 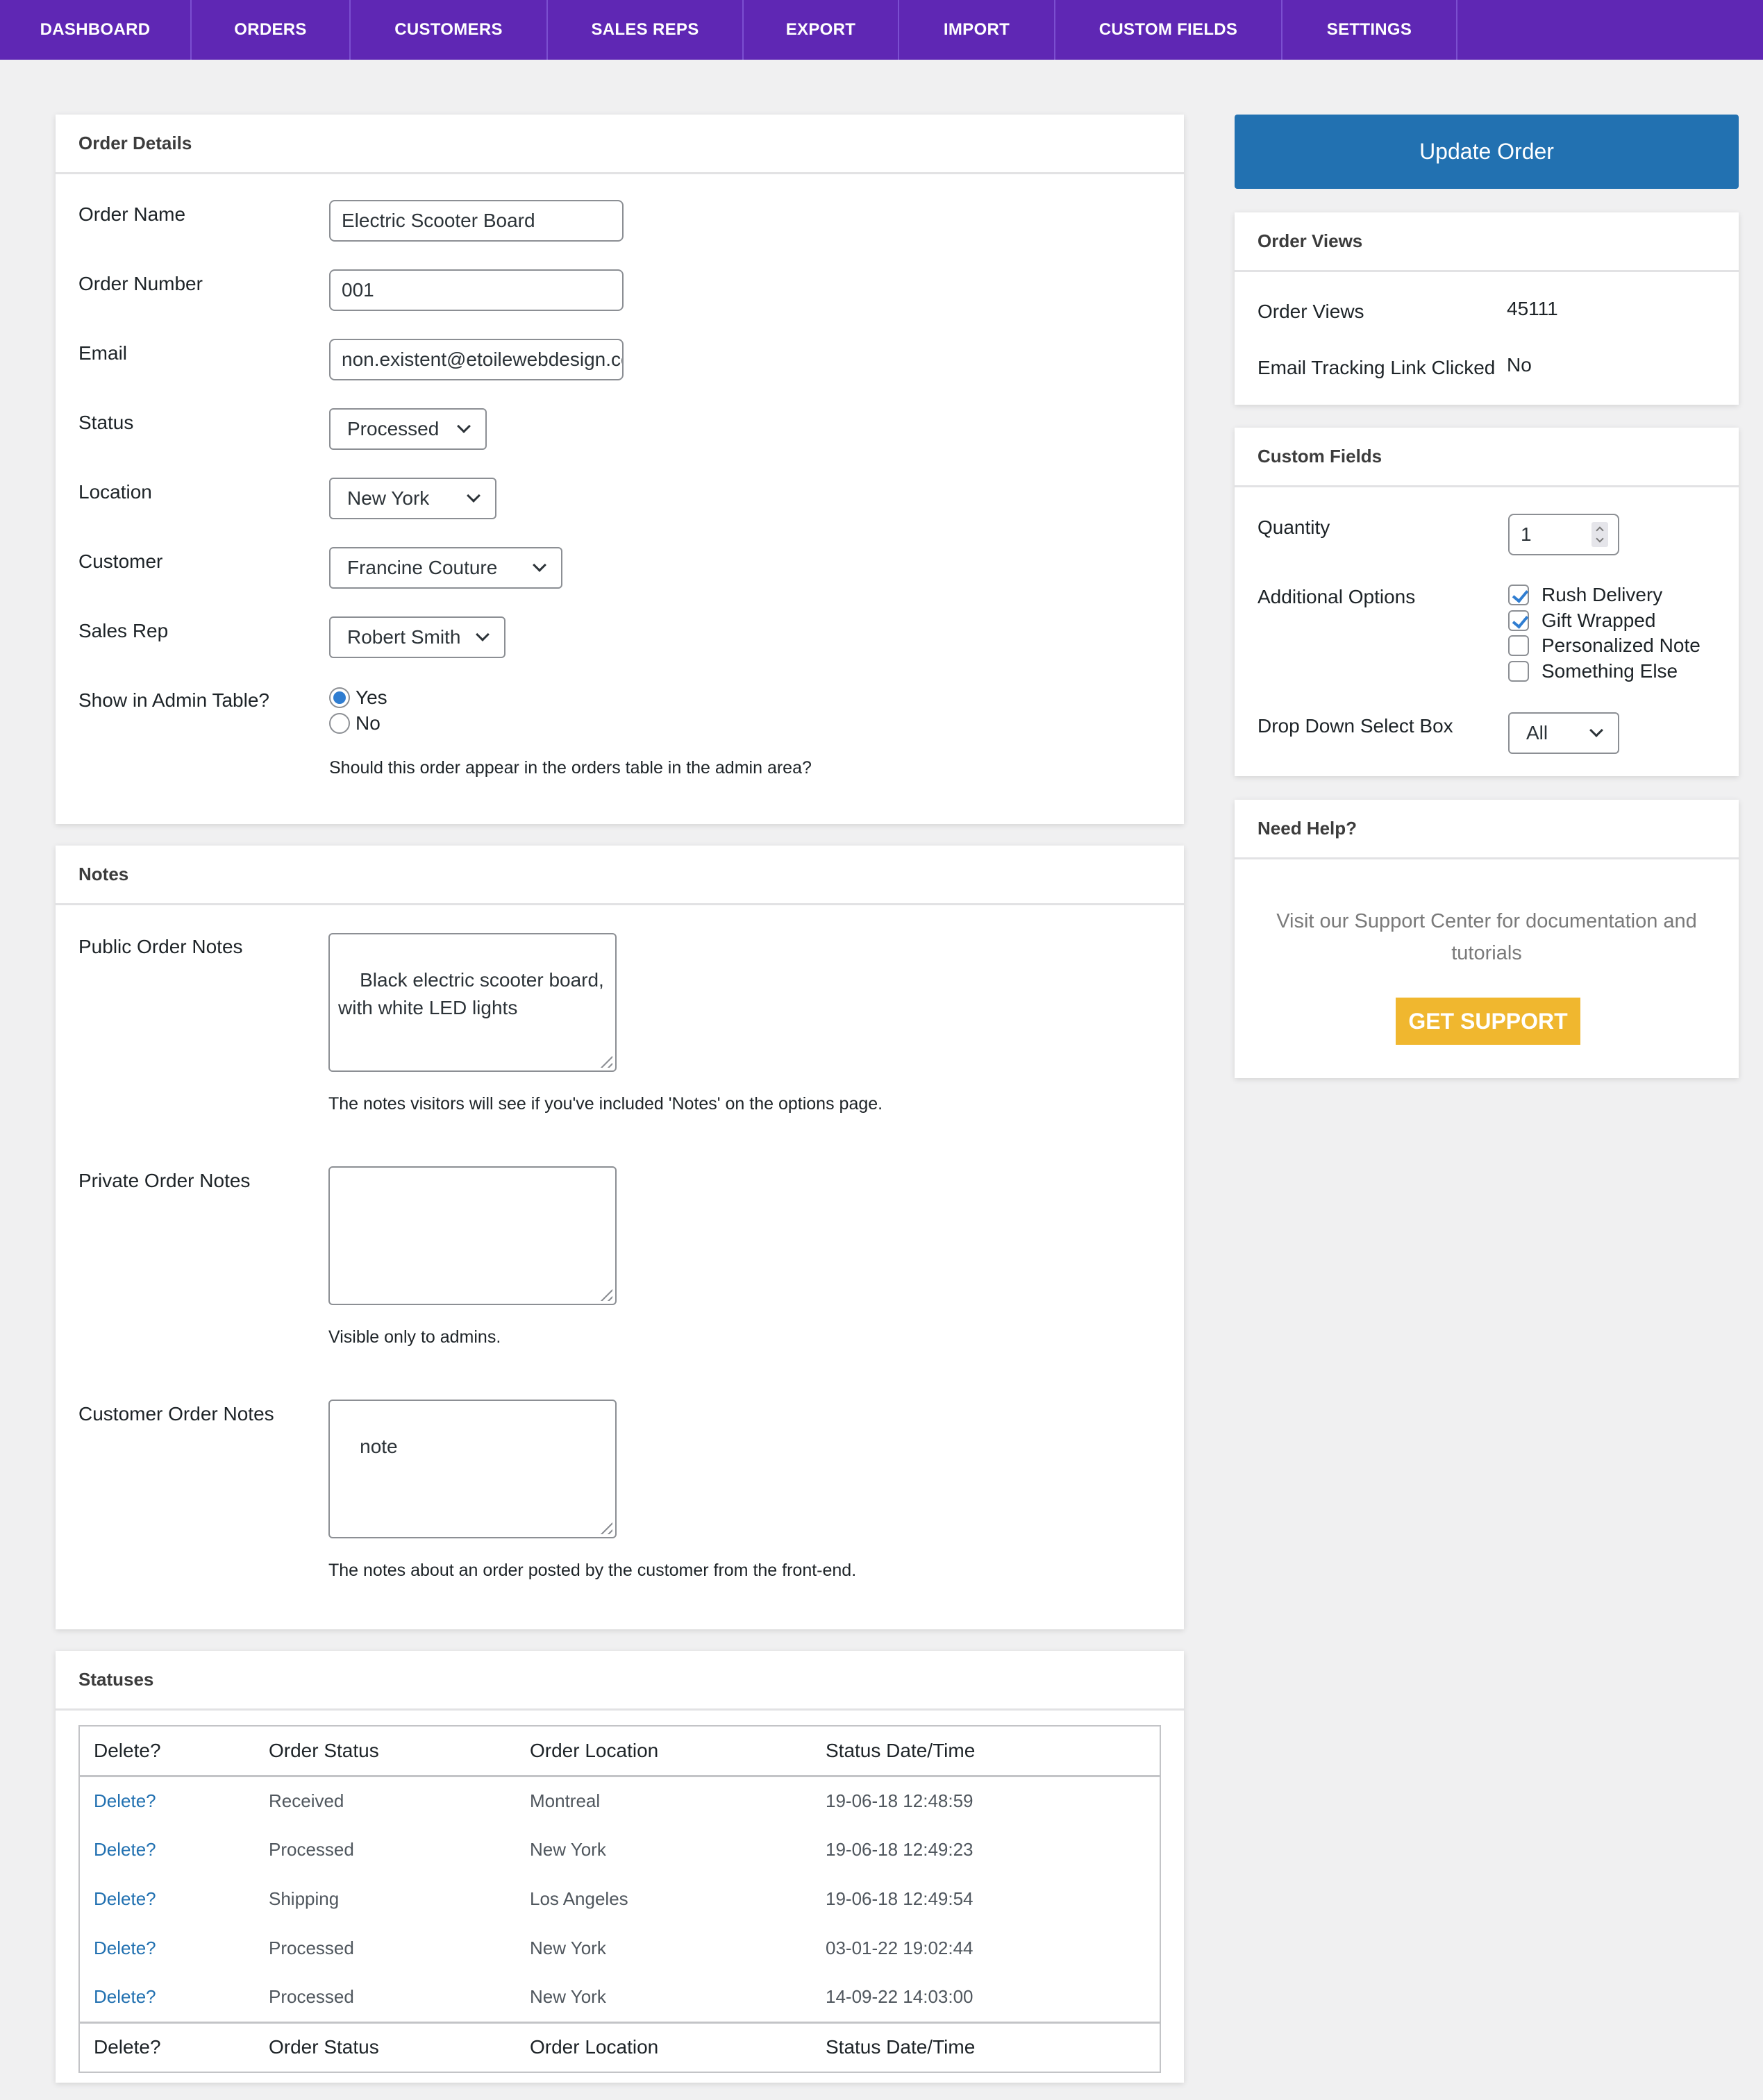 What do you see at coordinates (1602, 594) in the screenshot?
I see `option-label: Rush Delivery` at bounding box center [1602, 594].